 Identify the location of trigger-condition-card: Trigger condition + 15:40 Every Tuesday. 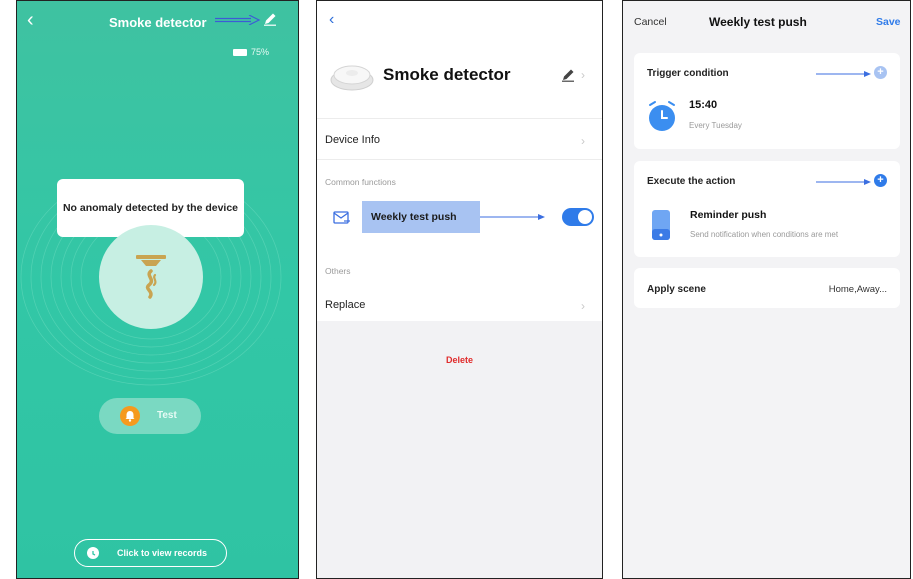
(767, 101).